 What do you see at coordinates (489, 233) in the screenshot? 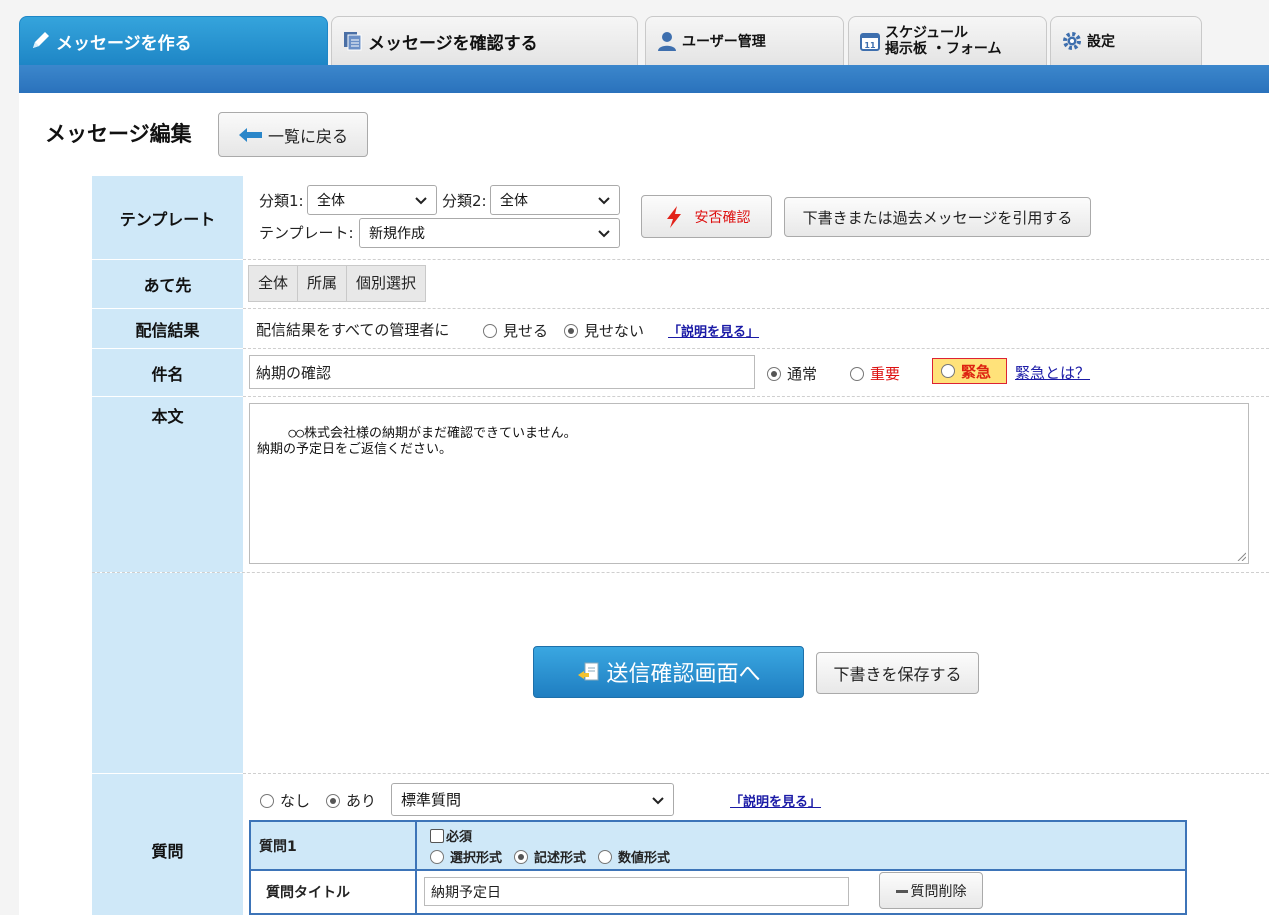
I see `template-select: 新規作成` at bounding box center [489, 233].